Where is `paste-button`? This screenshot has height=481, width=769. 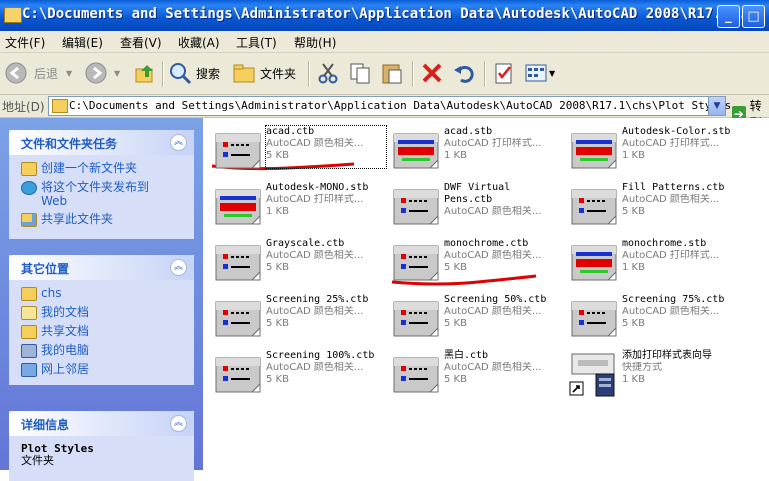
paste-button is located at coordinates (392, 73).